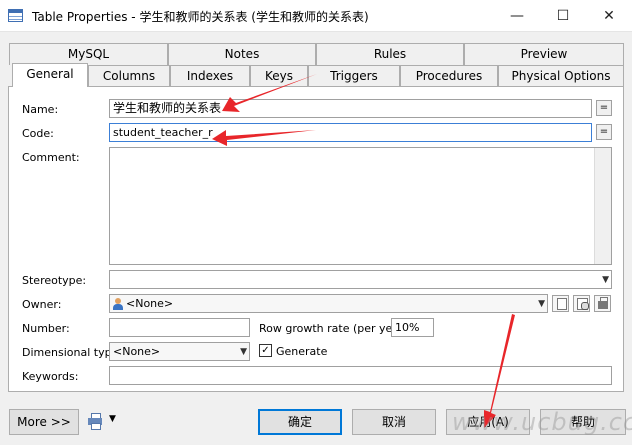 The image size is (632, 445). Describe the element at coordinates (350, 132) in the screenshot. I see `code-input: student_teacher_r` at that location.